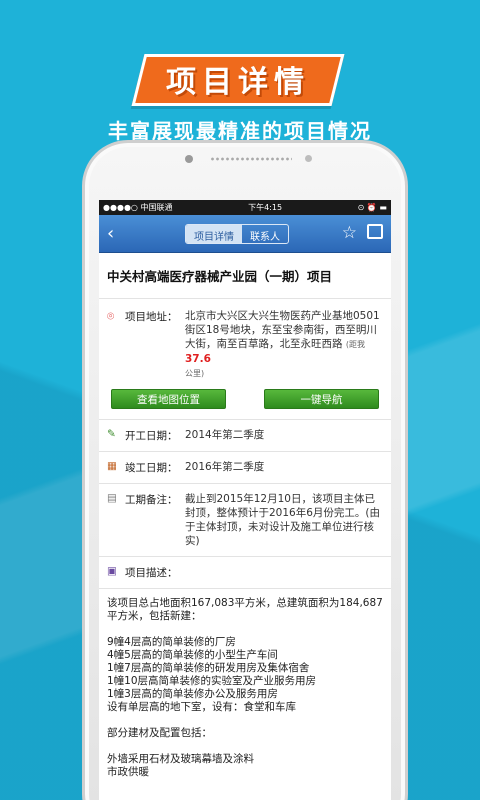 The width and height of the screenshot is (480, 800). I want to click on schedule-note-label: 工期备注：, so click(151, 500).